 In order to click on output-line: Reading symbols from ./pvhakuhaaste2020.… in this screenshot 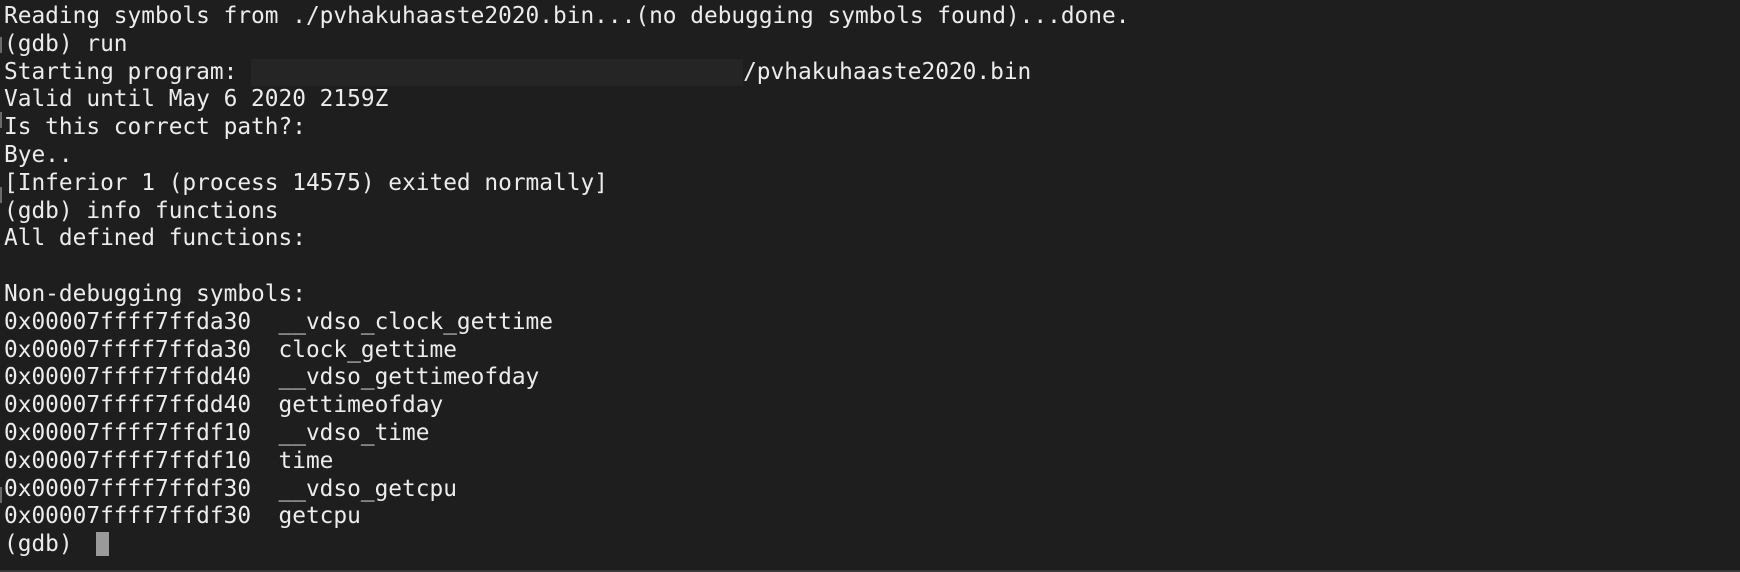, I will do `click(567, 16)`.